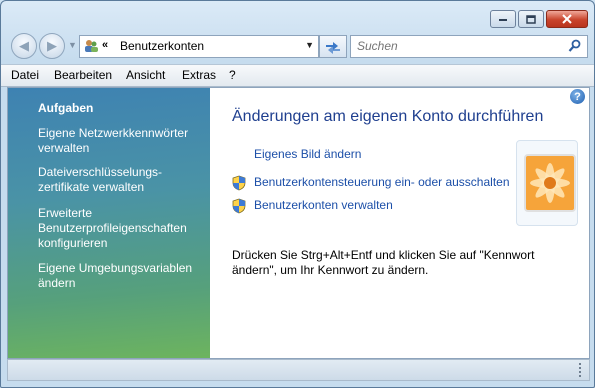 Image resolution: width=595 pixels, height=388 pixels. Describe the element at coordinates (582, 370) in the screenshot. I see `resize-grip` at that location.